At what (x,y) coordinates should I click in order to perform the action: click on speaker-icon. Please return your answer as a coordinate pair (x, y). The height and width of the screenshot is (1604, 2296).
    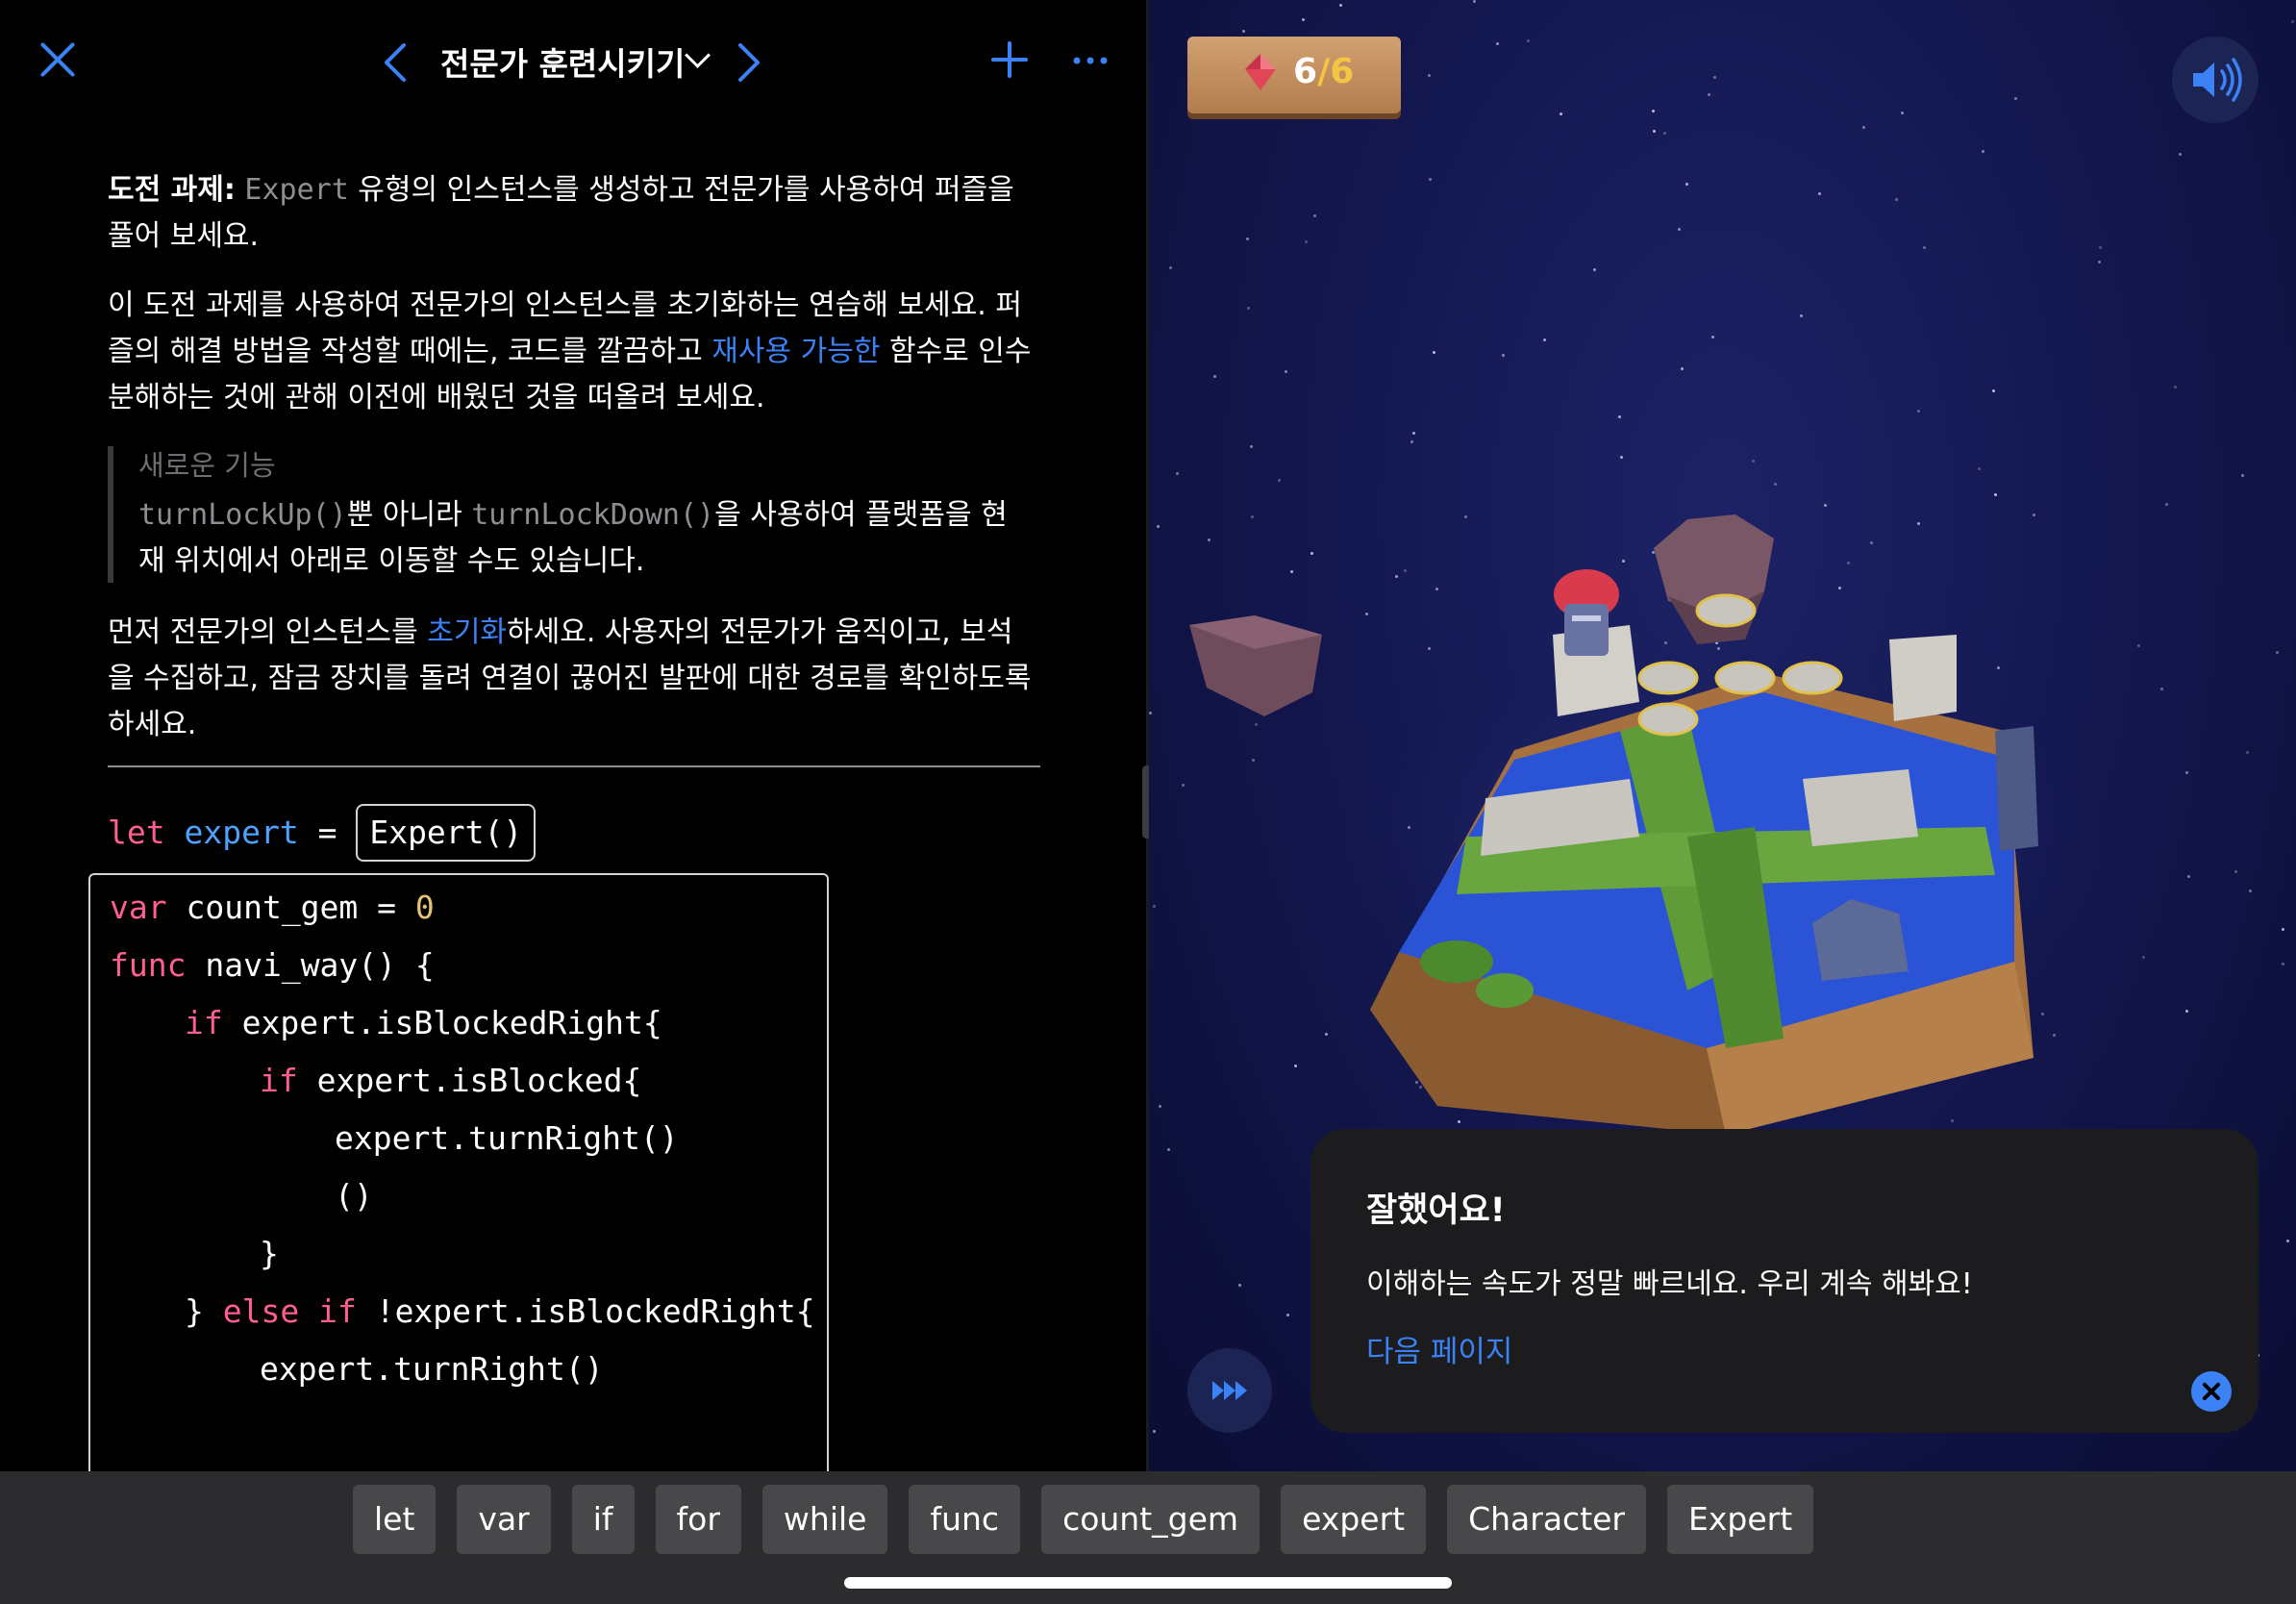
    Looking at the image, I should click on (2217, 80).